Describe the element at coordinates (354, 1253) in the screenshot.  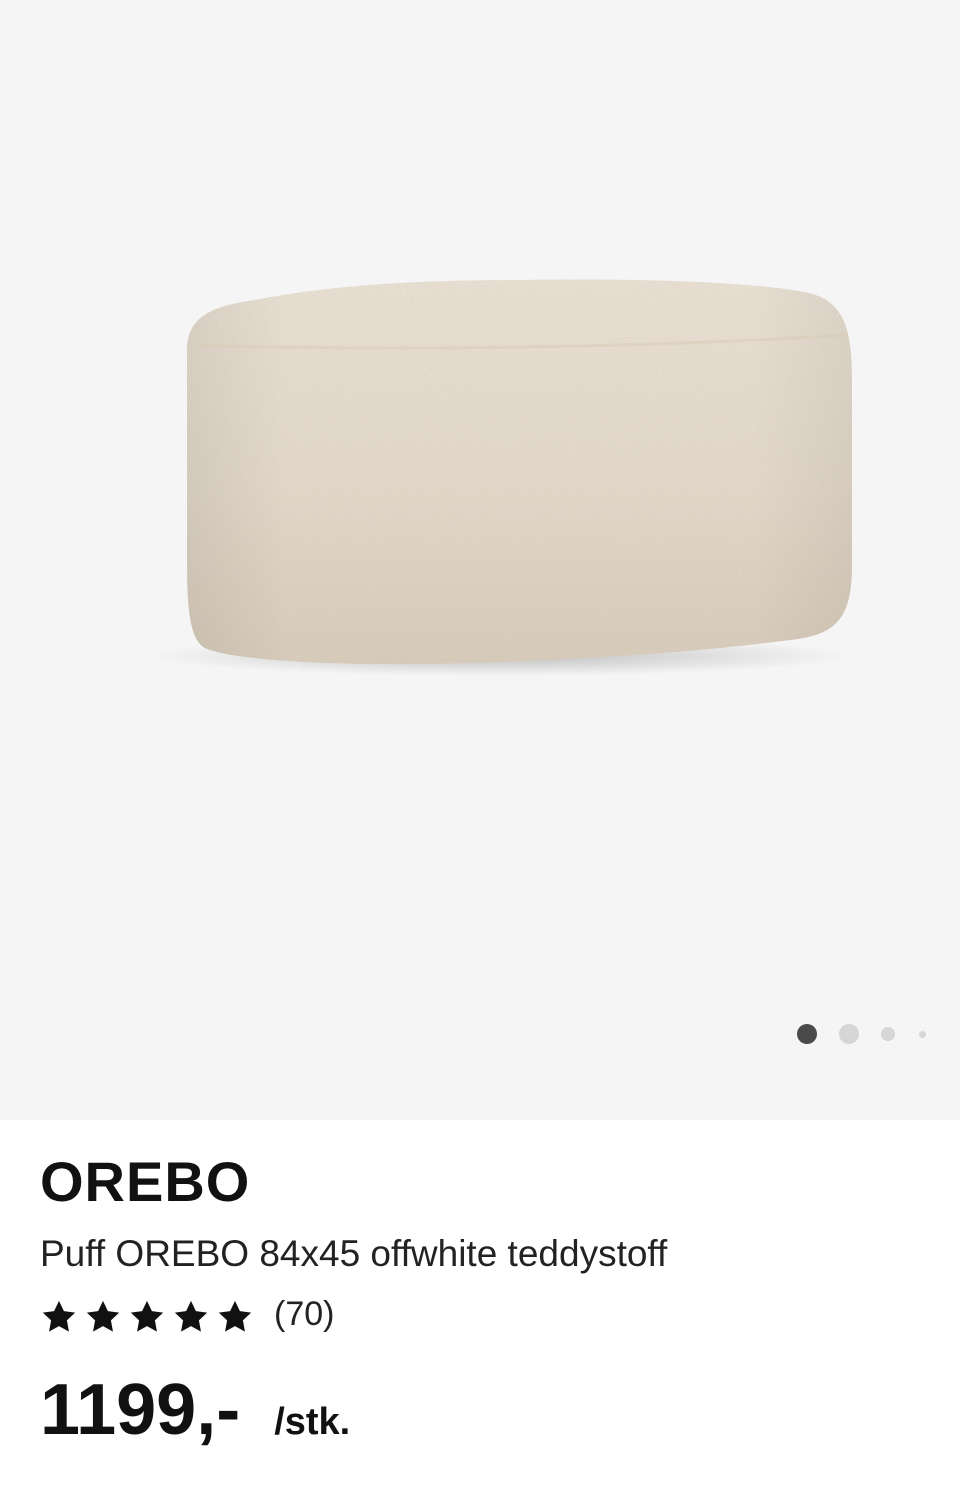
I see `product-description: Puff OREBO 84x45 offwhite teddystoff` at that location.